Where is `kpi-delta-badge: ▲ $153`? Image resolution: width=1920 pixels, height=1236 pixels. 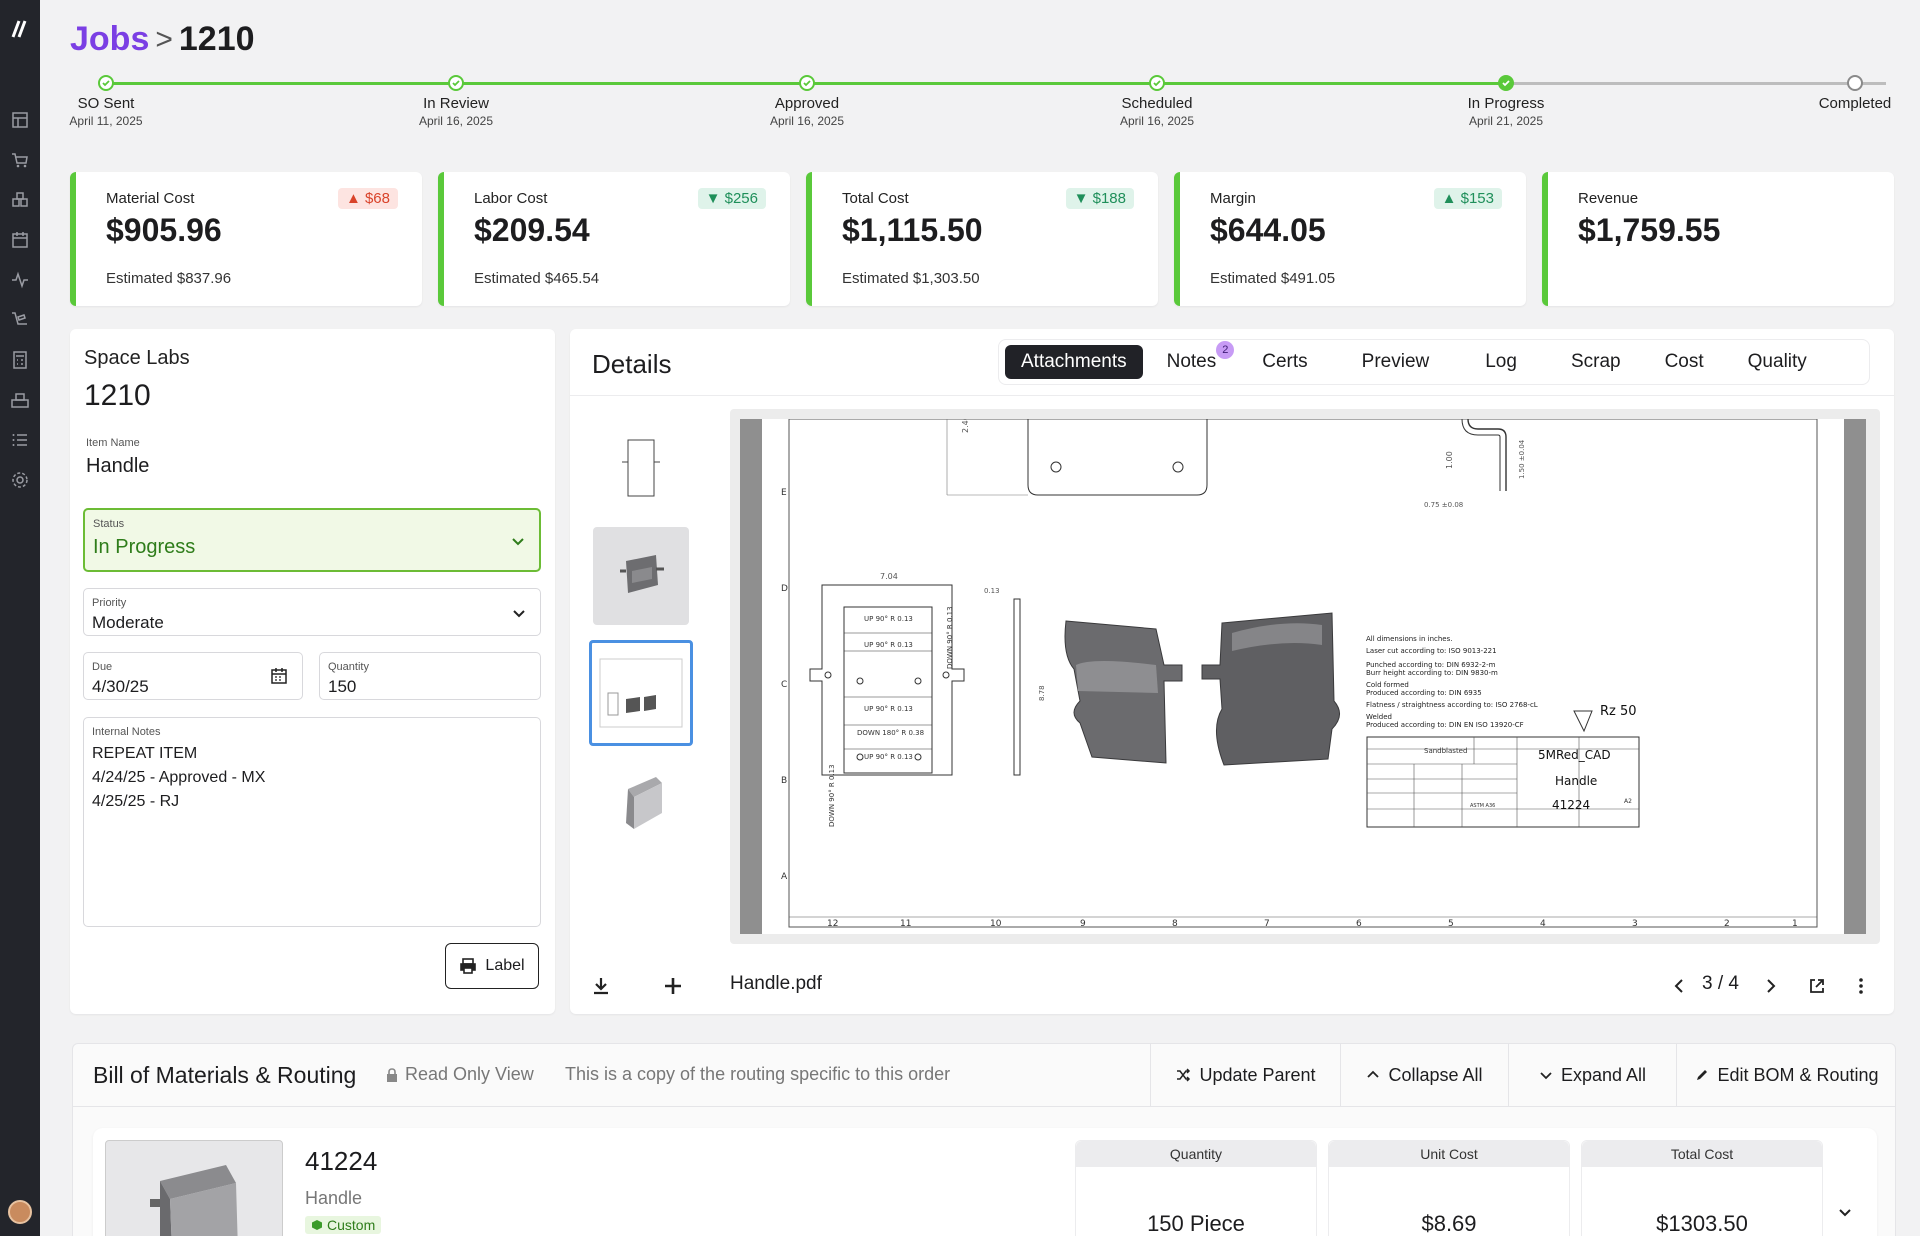 kpi-delta-badge: ▲ $153 is located at coordinates (1467, 198).